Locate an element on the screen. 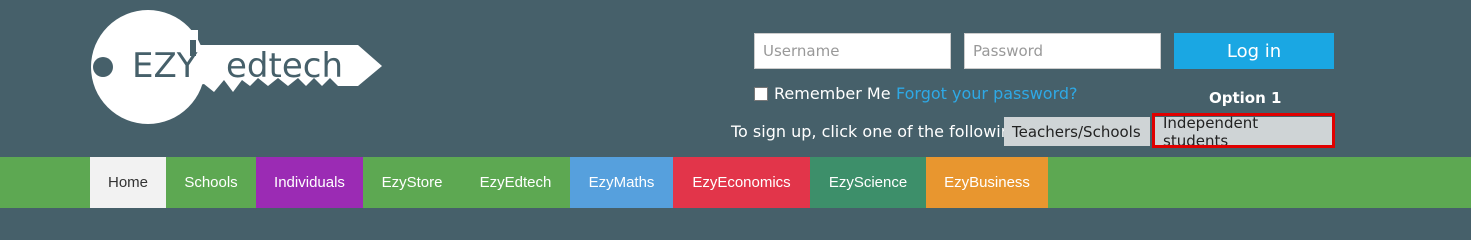 This screenshot has width=1471, height=240. nav-item-ezyeconomics: EzyEconomics is located at coordinates (741, 182).